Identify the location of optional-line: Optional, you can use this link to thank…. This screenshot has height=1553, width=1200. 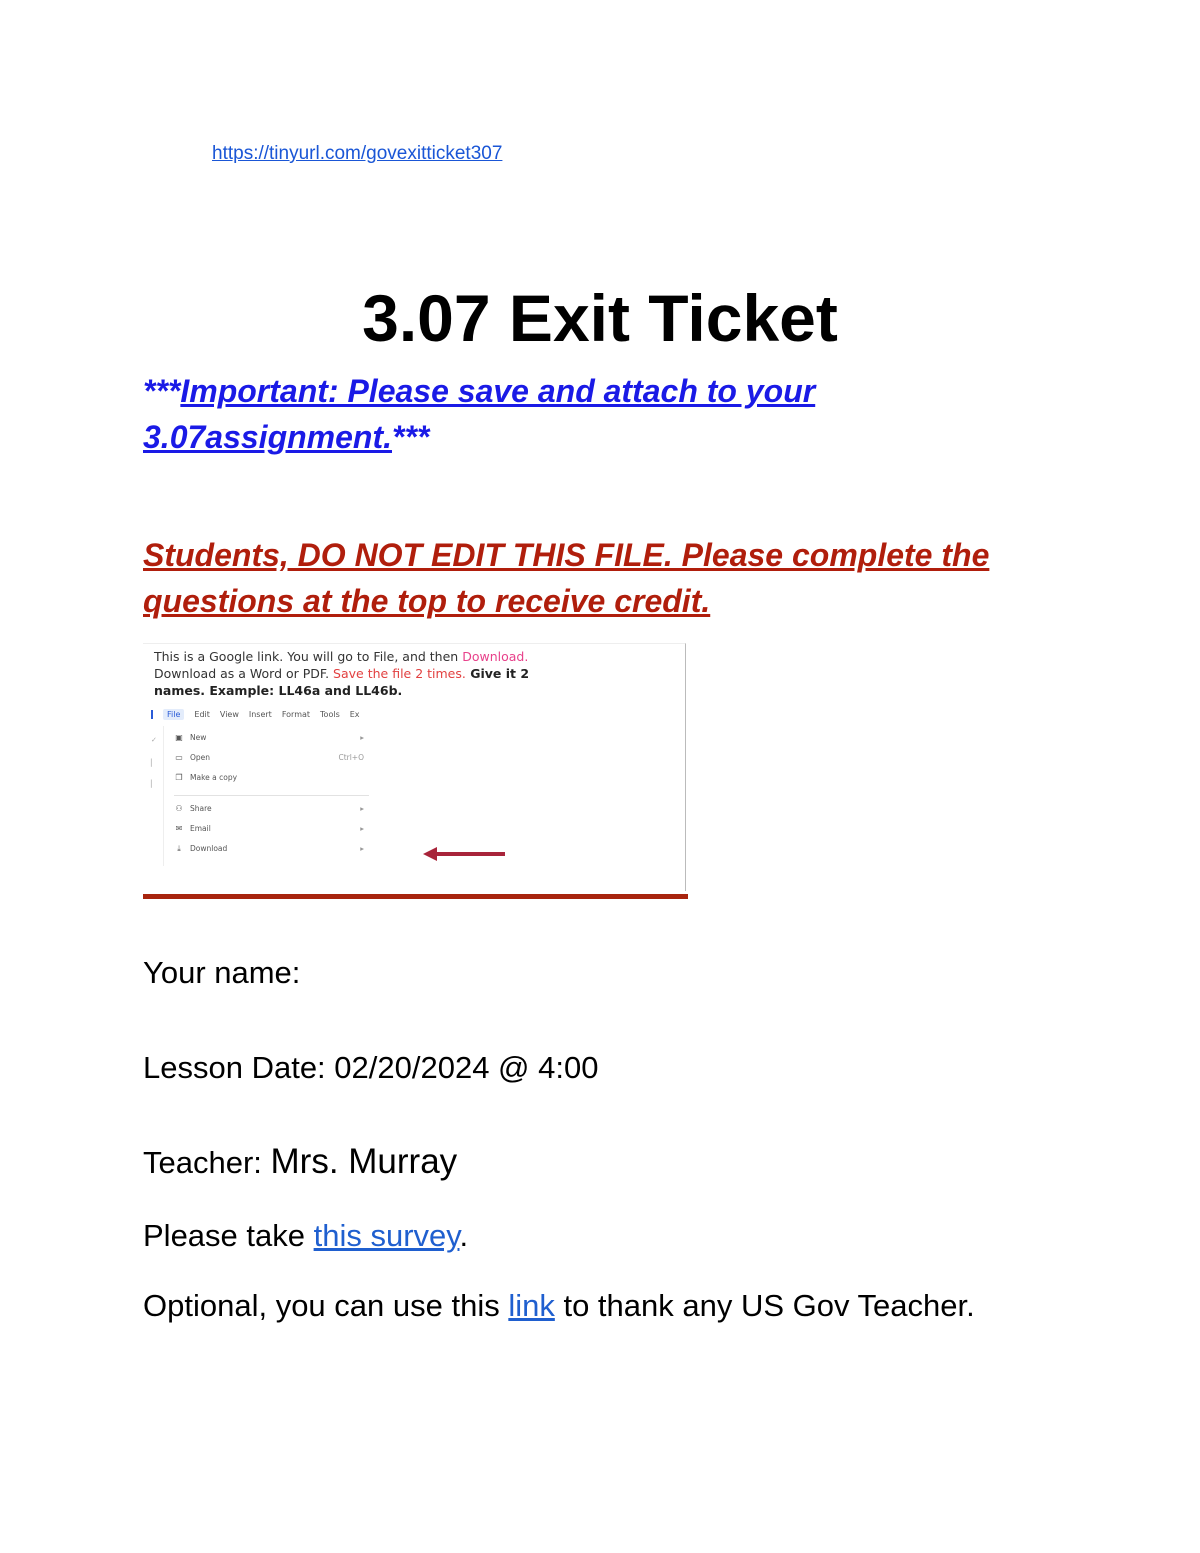
(583, 1306).